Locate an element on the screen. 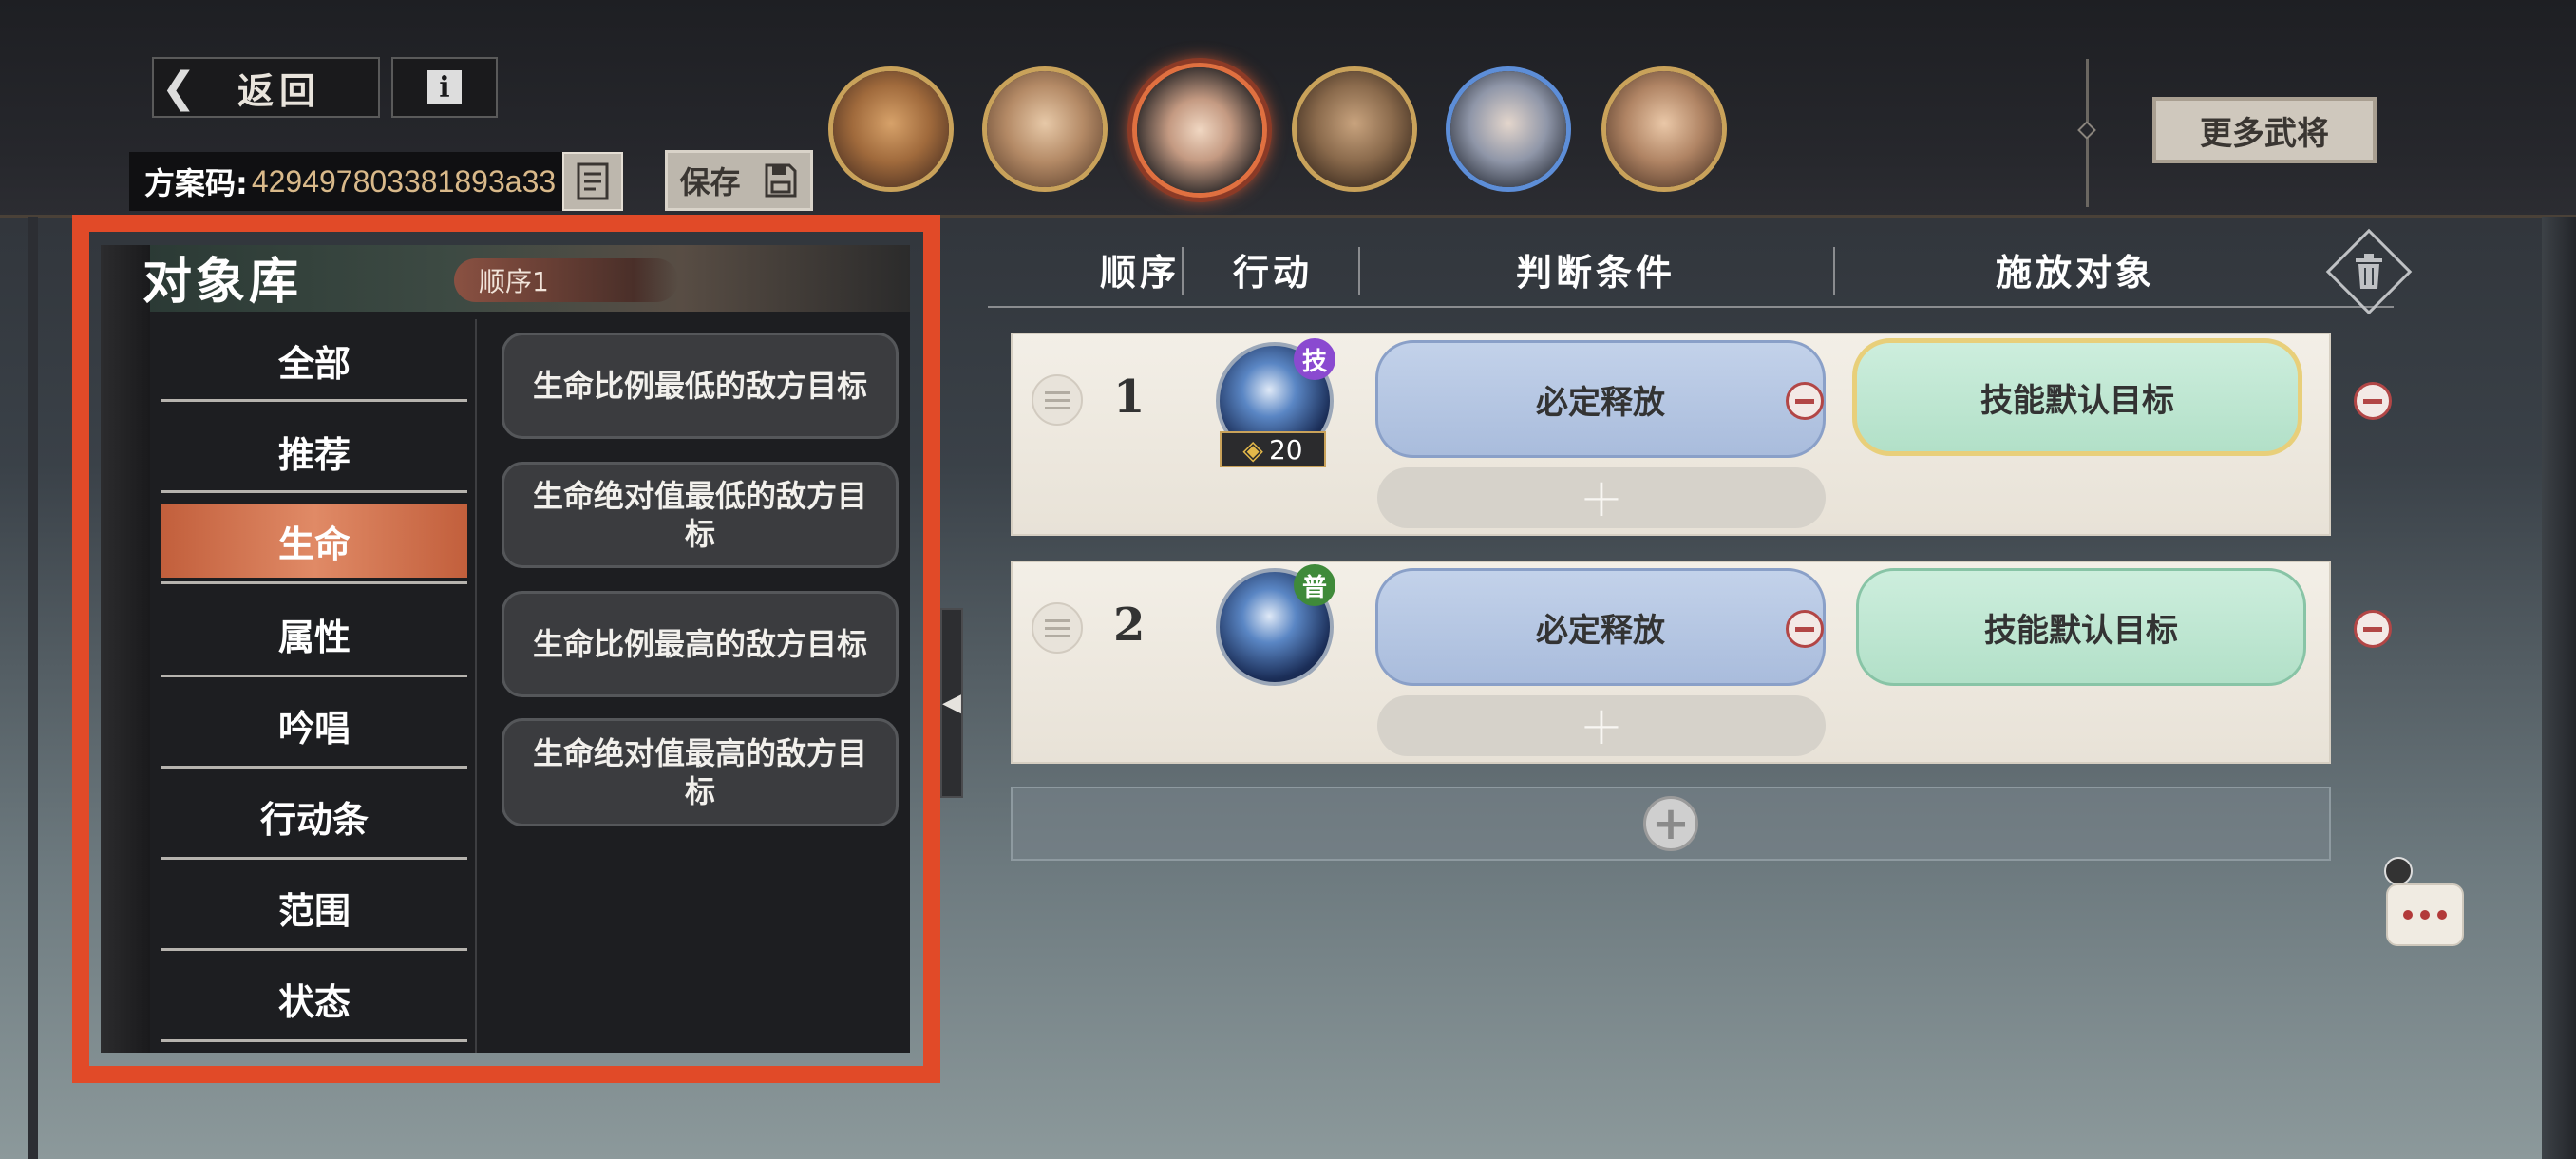 This screenshot has height=1159, width=2576. plus-circle-icon: + is located at coordinates (1670, 823).